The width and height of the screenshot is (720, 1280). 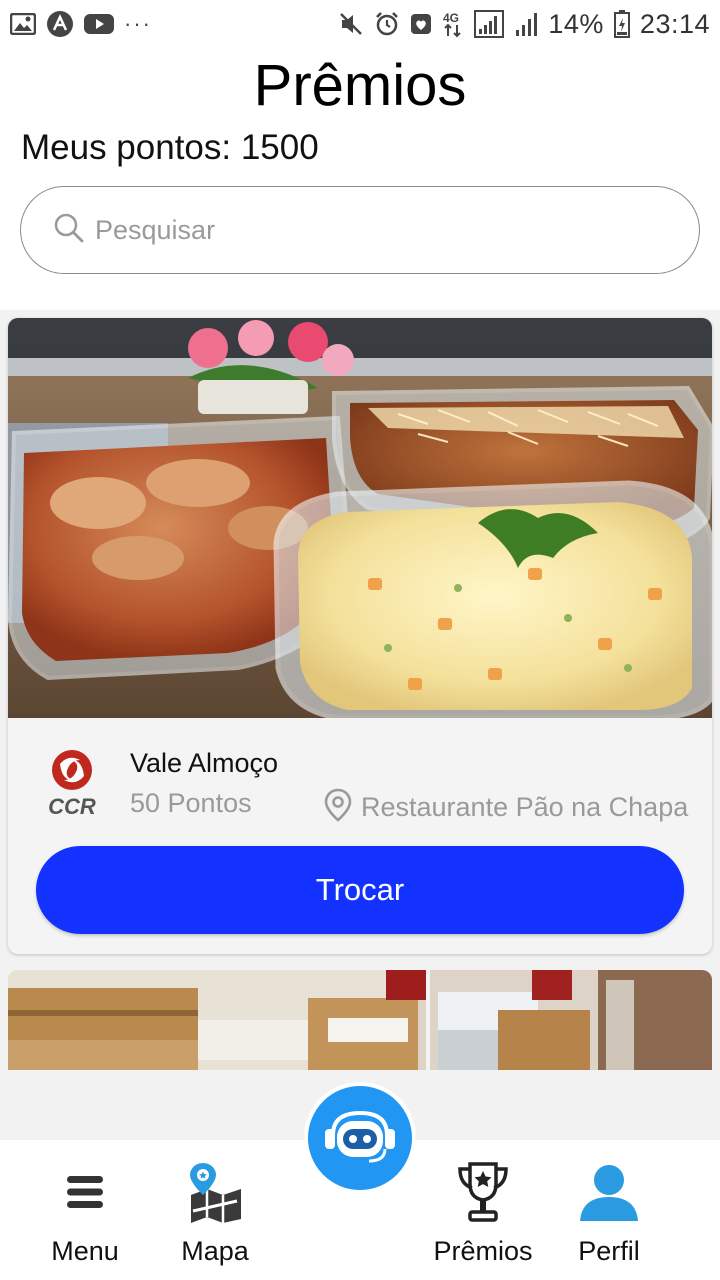 What do you see at coordinates (60, 24) in the screenshot?
I see `app-icon` at bounding box center [60, 24].